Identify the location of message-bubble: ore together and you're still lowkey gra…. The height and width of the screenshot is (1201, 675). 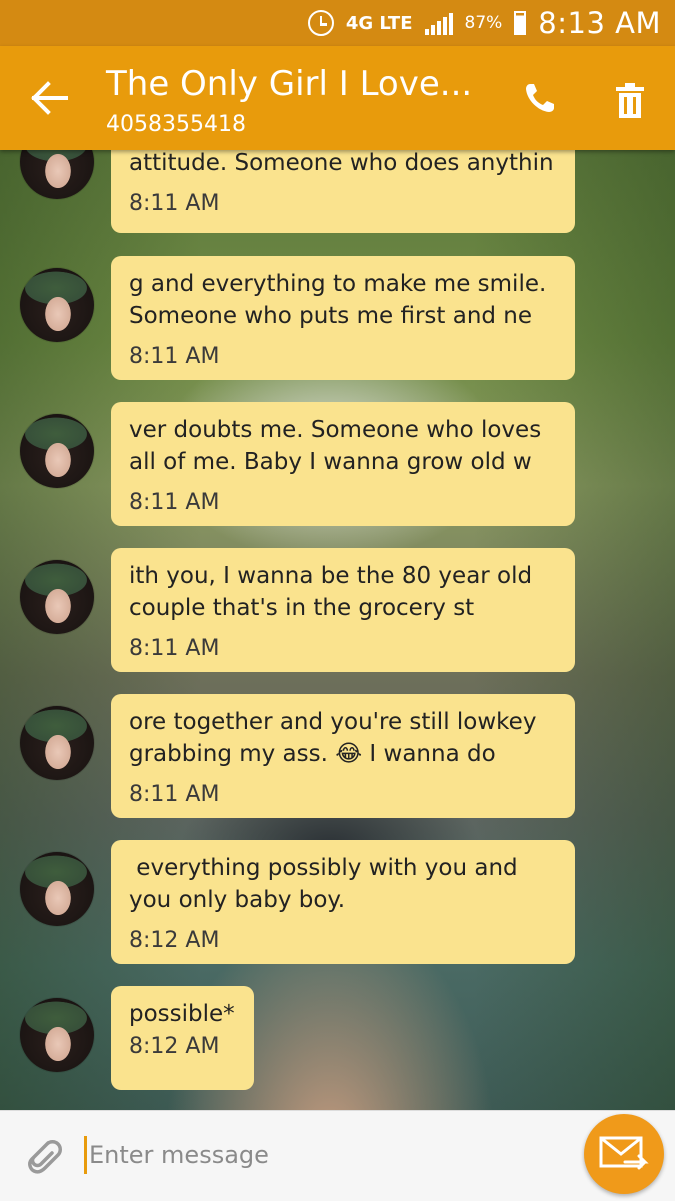
(343, 756).